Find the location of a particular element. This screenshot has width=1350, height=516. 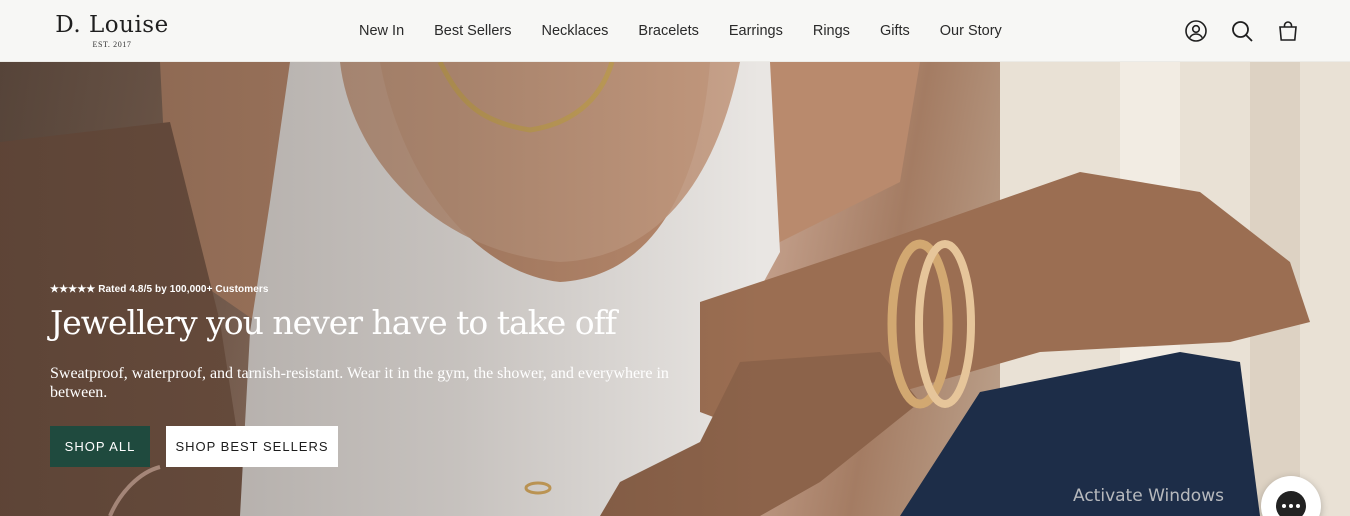

nav-item-our-story: Our Story is located at coordinates (971, 31).